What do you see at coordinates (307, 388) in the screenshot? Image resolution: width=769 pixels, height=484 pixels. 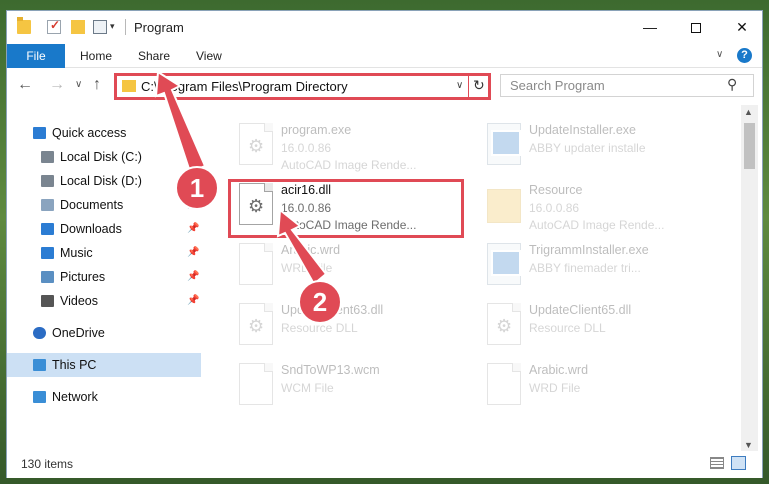 I see `file-detail: WCM File` at bounding box center [307, 388].